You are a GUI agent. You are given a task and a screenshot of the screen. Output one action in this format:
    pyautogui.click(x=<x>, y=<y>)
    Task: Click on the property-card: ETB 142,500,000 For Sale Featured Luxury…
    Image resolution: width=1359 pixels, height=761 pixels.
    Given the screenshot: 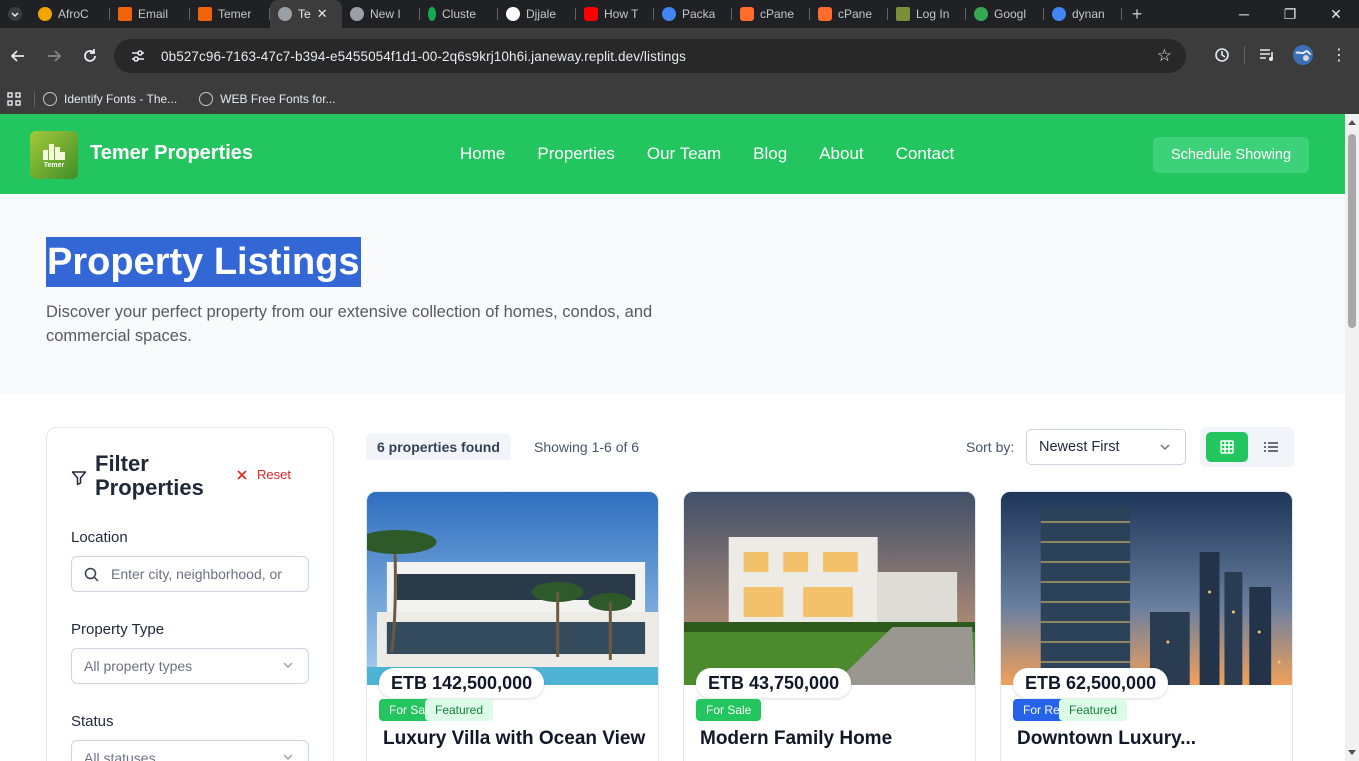 What is the action you would take?
    pyautogui.click(x=512, y=626)
    